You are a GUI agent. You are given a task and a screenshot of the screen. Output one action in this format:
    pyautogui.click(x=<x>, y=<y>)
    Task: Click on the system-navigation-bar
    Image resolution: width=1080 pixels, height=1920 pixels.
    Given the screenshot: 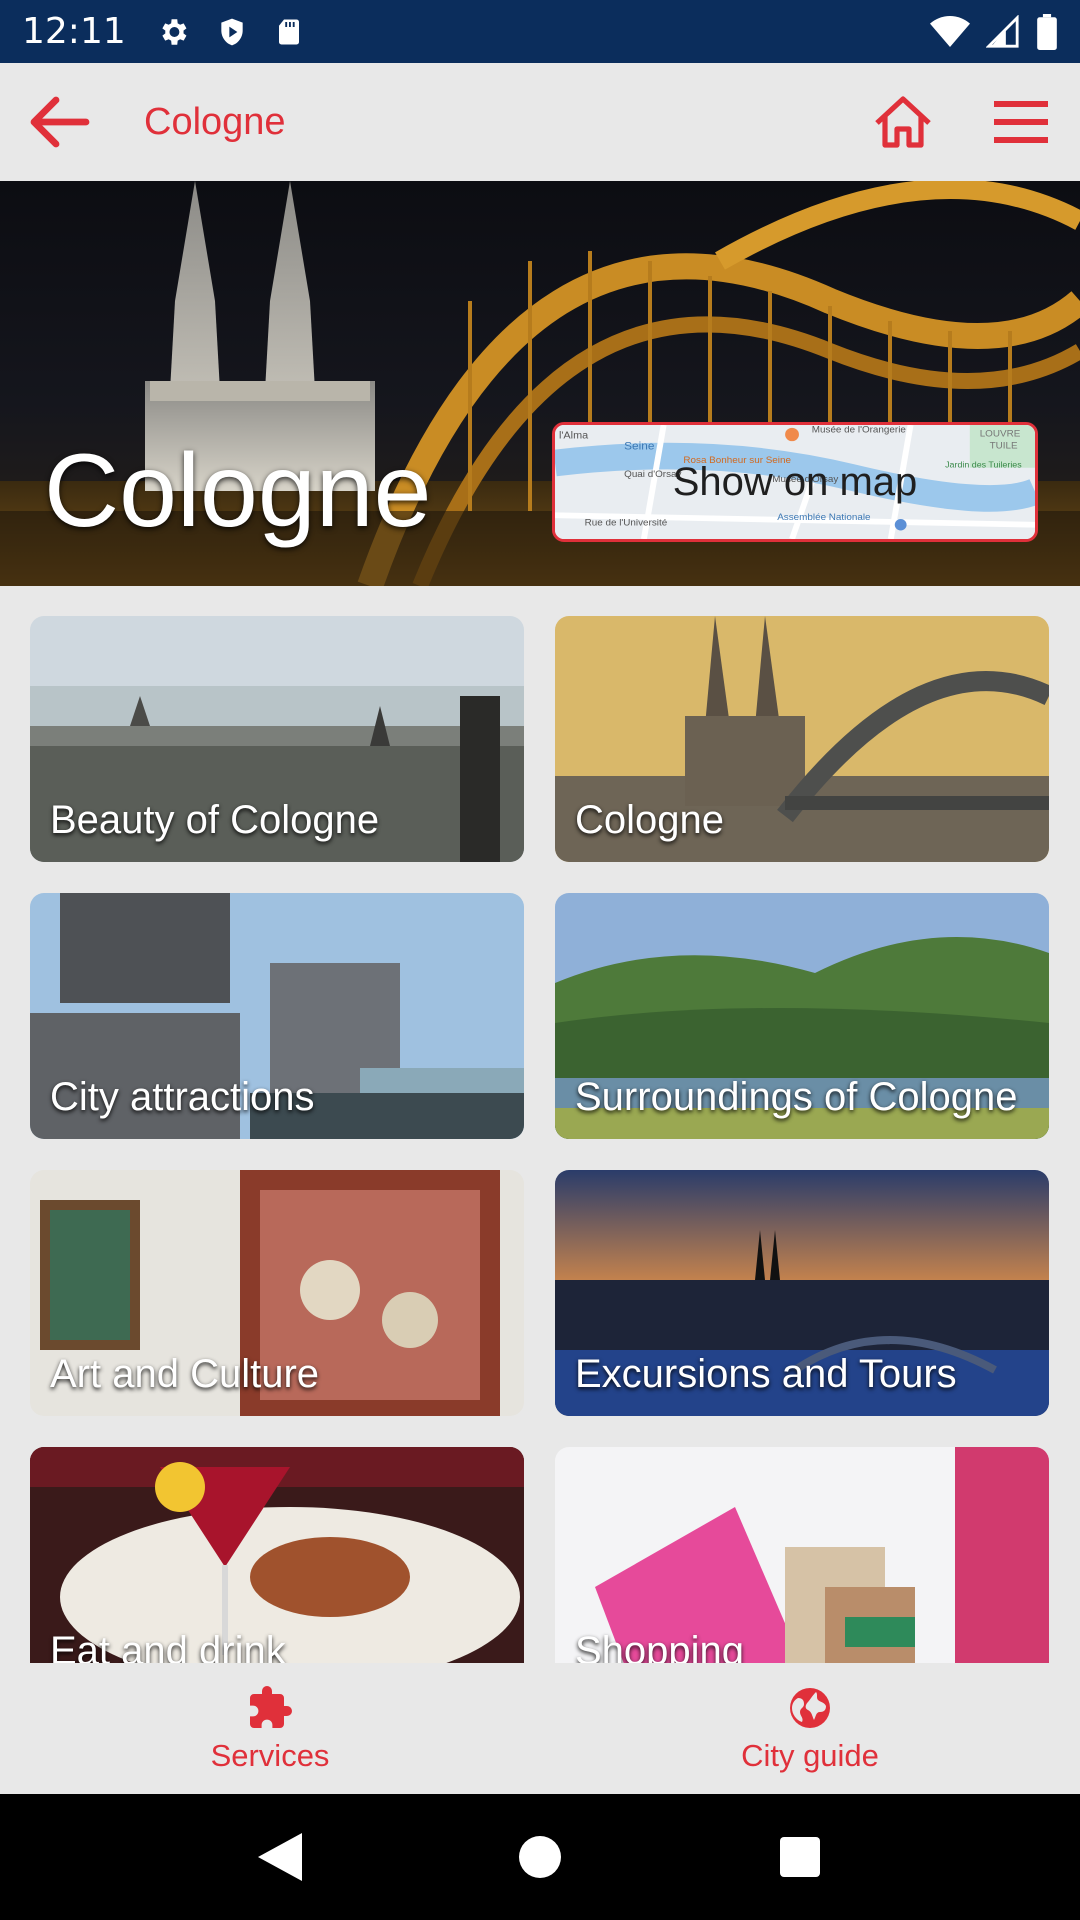 What is the action you would take?
    pyautogui.click(x=540, y=1857)
    